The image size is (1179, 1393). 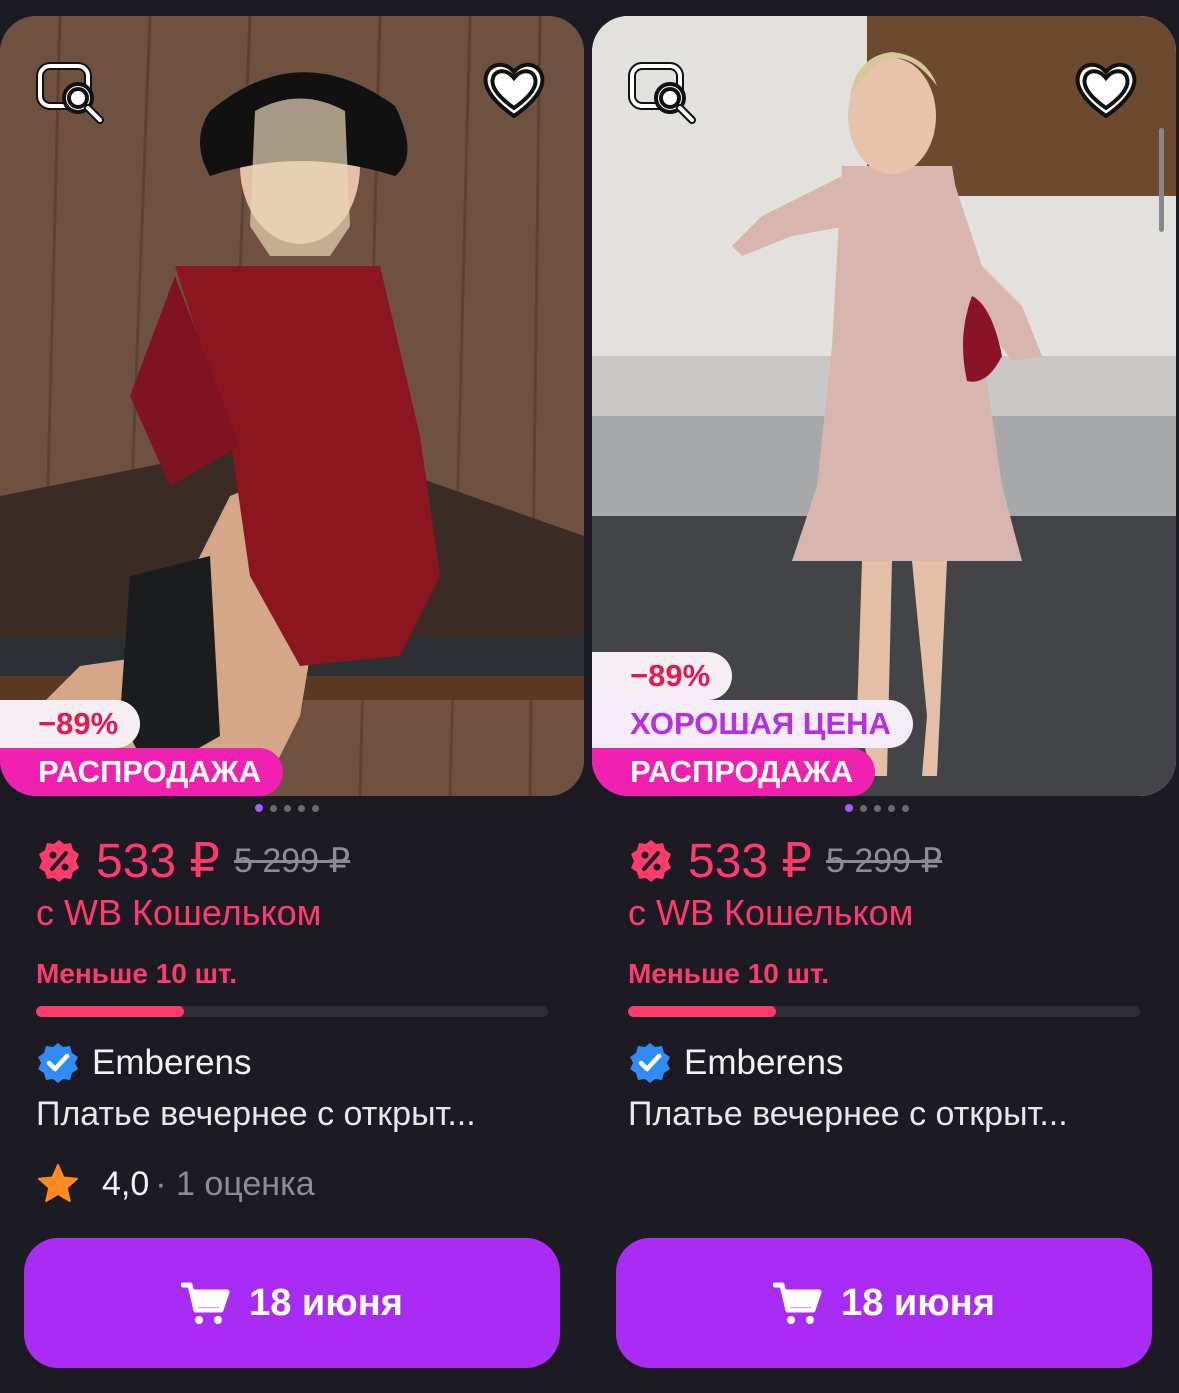 What do you see at coordinates (126, 1183) in the screenshot?
I see `rating-value: 4,0` at bounding box center [126, 1183].